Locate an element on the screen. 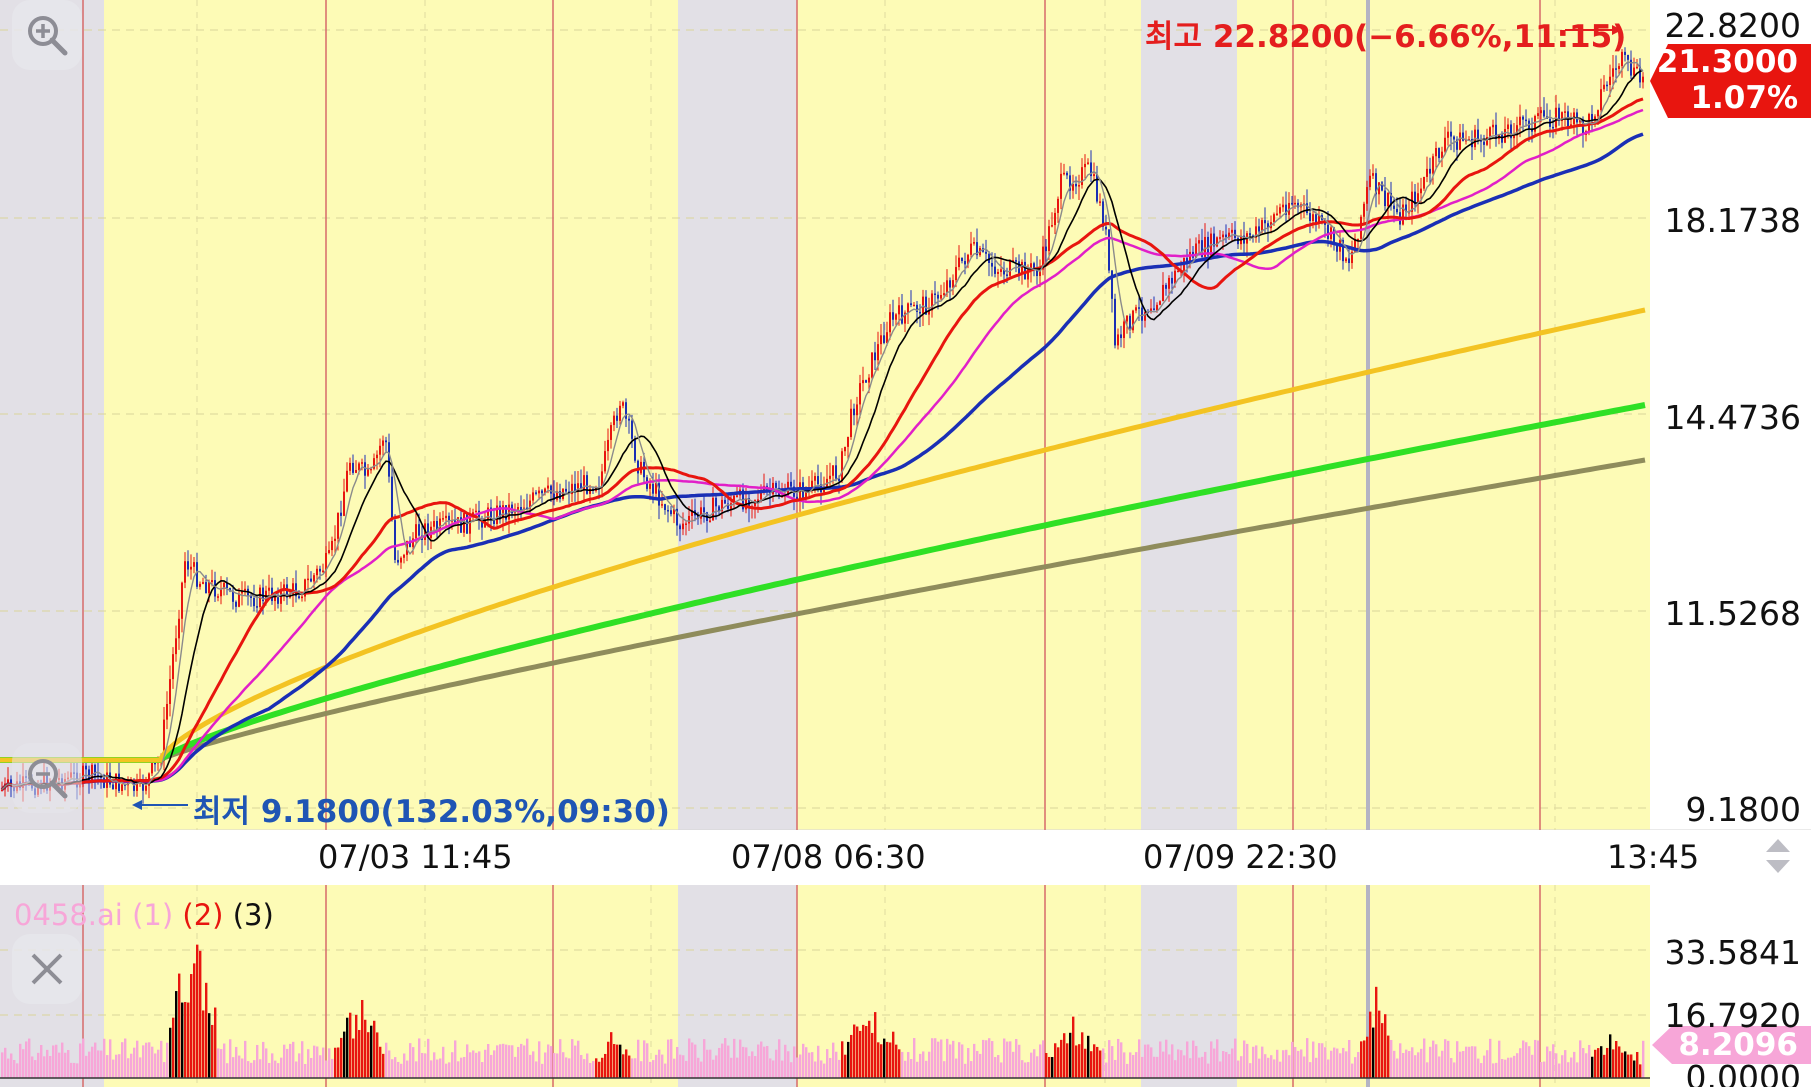 Image resolution: width=1811 pixels, height=1087 pixels. close-indicator-button is located at coordinates (47, 969).